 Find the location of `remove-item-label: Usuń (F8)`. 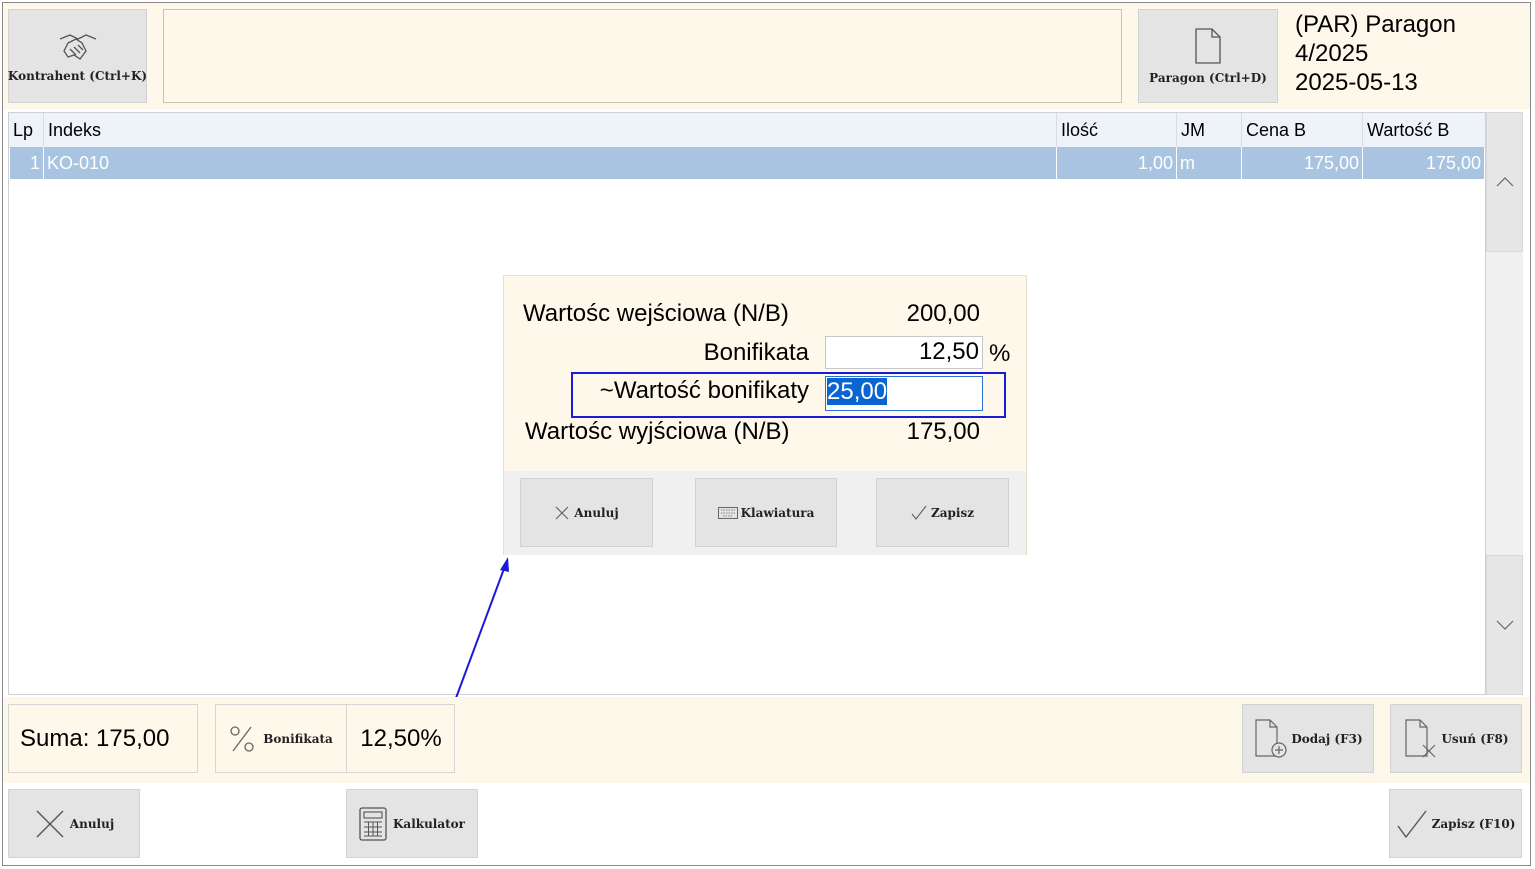

remove-item-label: Usuń (F8) is located at coordinates (1475, 738).